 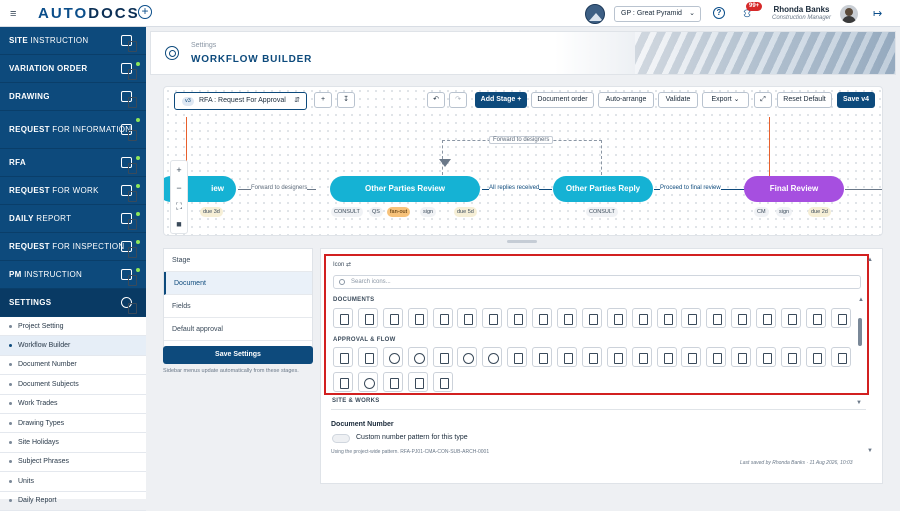 I want to click on sidebar-item-subject-phrases: Subject Phrases, so click(x=73, y=463).